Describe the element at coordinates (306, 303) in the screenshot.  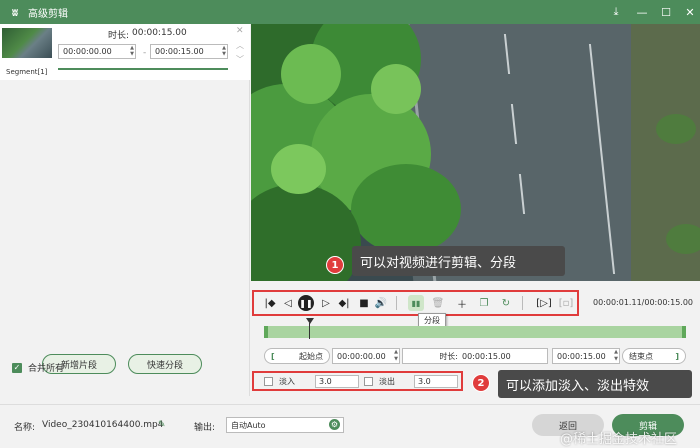
I see `pause-icon: ❚❚` at that location.